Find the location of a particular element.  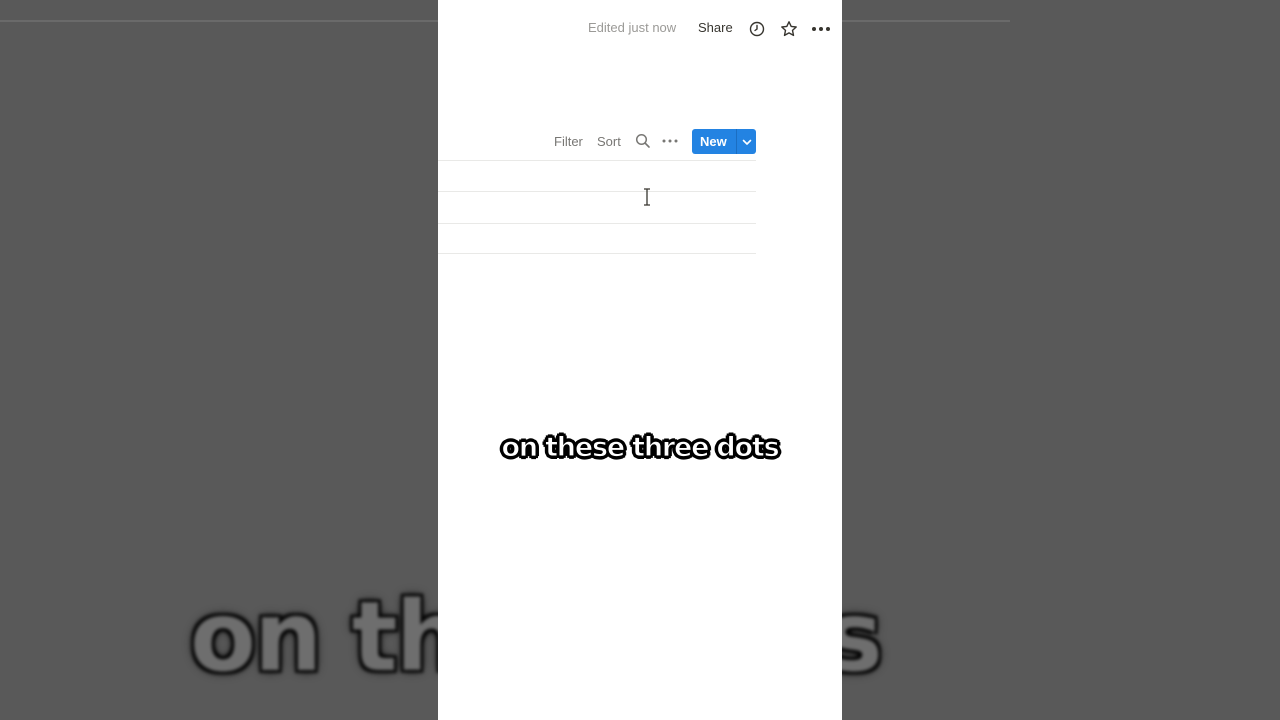

share-button: Share is located at coordinates (715, 27).